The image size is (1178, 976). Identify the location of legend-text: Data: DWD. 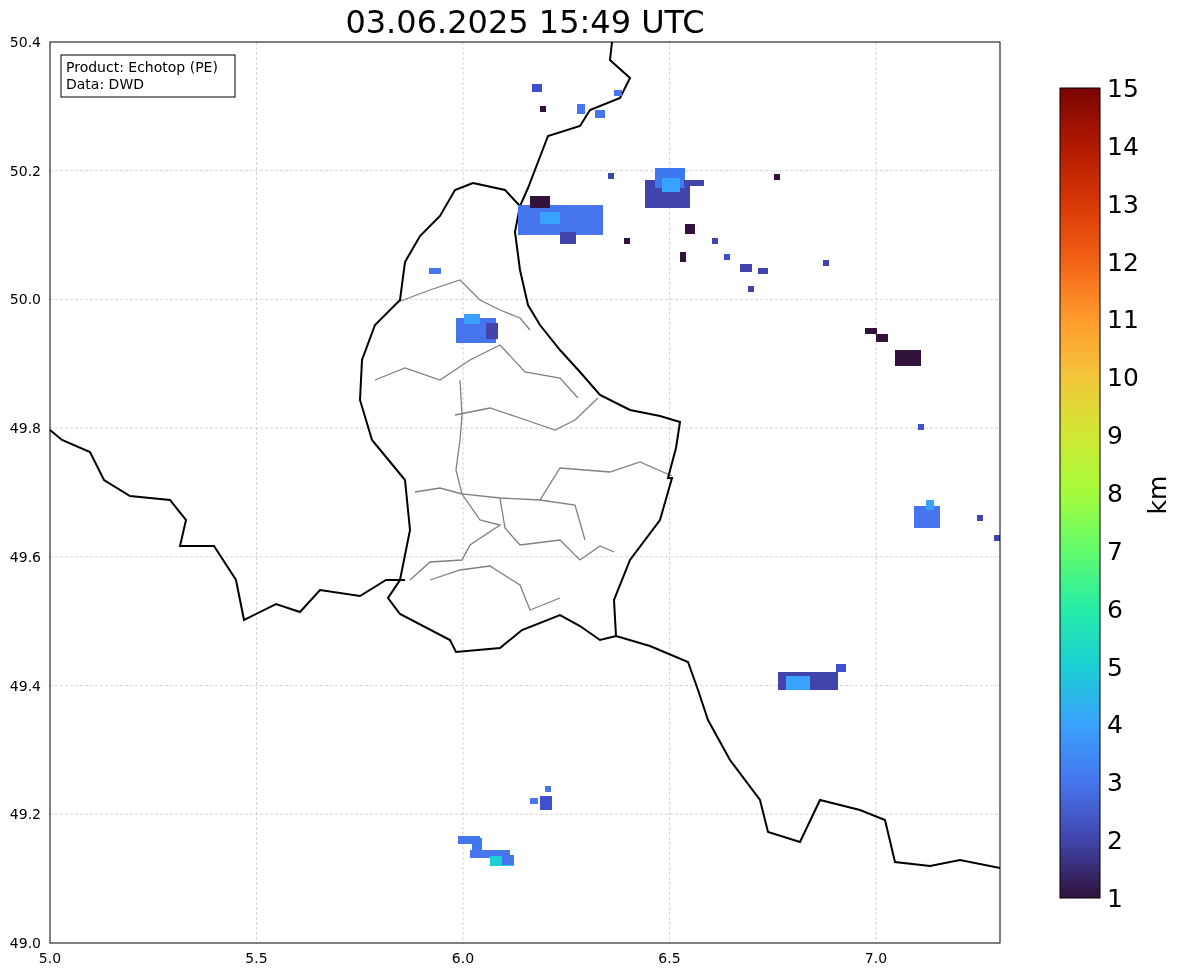
(105, 84).